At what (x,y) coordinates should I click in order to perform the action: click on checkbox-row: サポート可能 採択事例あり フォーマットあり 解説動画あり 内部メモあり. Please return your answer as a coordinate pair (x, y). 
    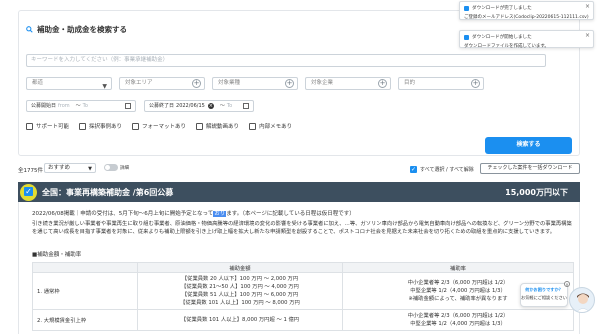
    Looking at the image, I should click on (159, 126).